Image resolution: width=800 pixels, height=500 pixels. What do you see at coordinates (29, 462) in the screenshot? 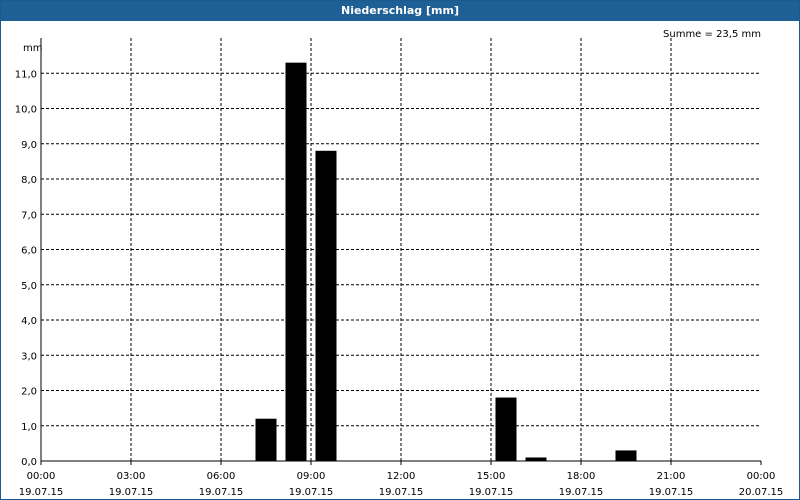
I see `y-tick-label: 0,0` at bounding box center [29, 462].